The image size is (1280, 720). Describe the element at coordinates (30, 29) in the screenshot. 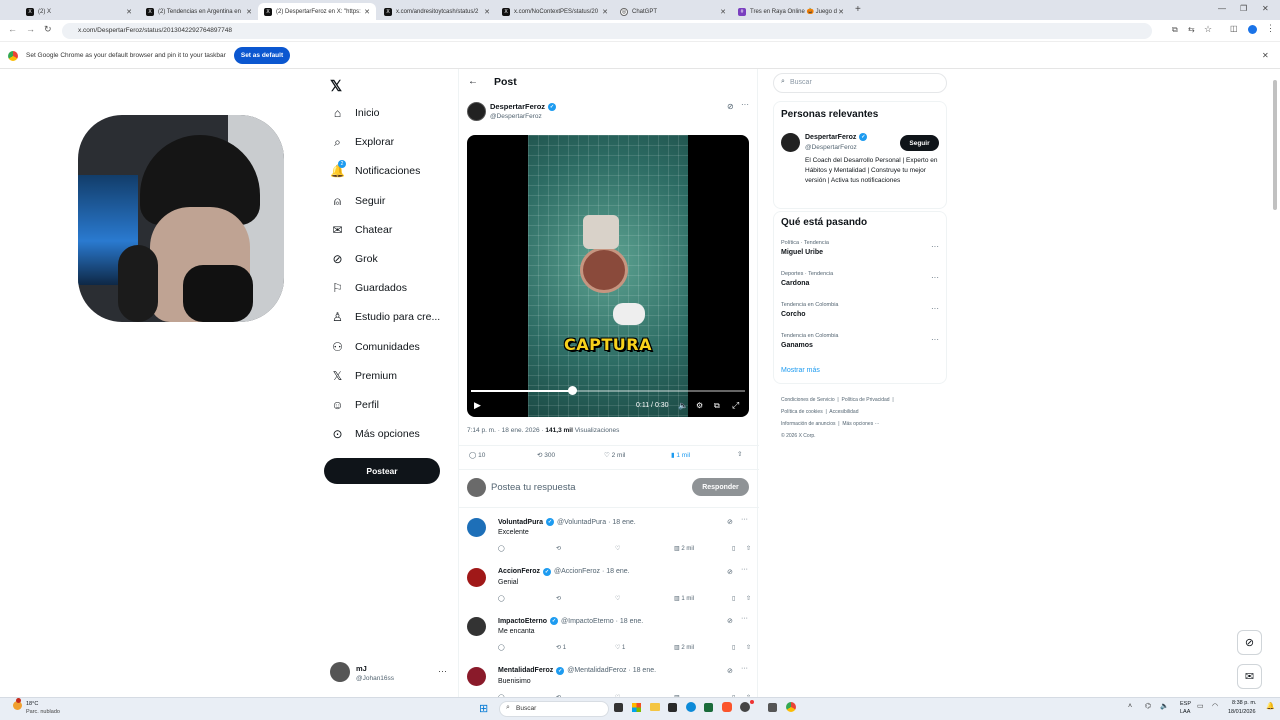

I see `forward-icon: →` at that location.